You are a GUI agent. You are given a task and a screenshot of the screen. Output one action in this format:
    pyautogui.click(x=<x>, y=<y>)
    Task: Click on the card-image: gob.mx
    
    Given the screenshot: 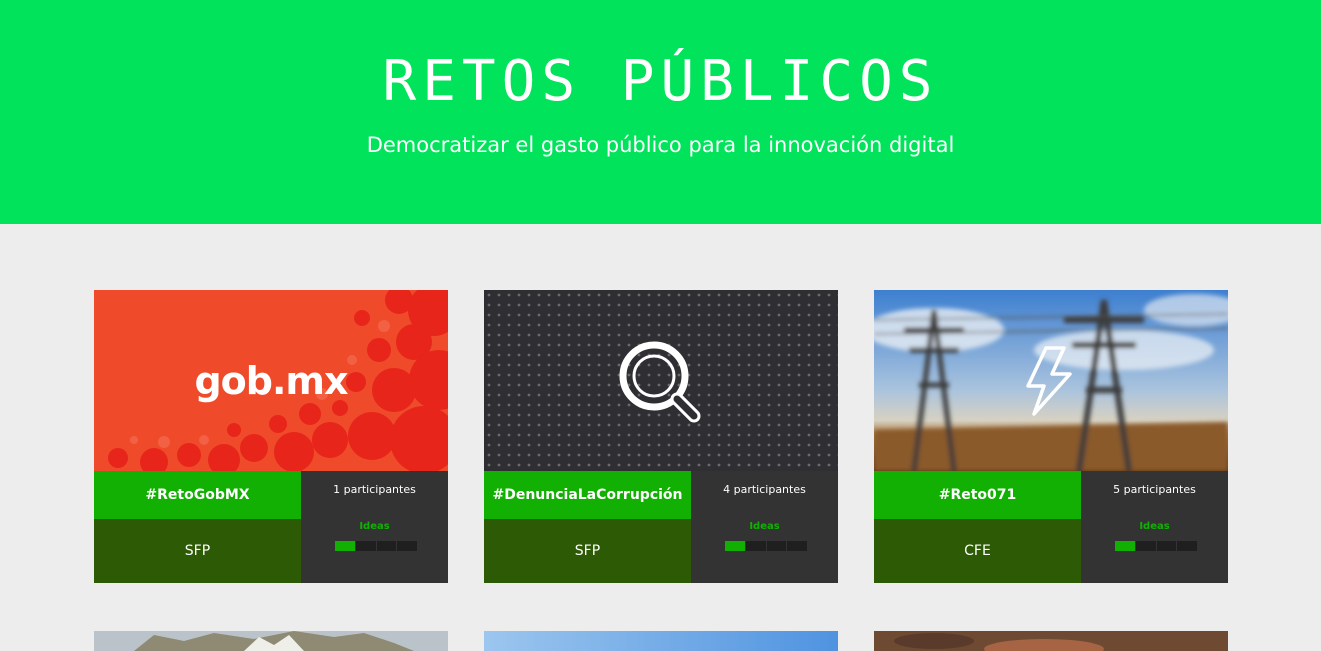 What is the action you would take?
    pyautogui.click(x=271, y=380)
    